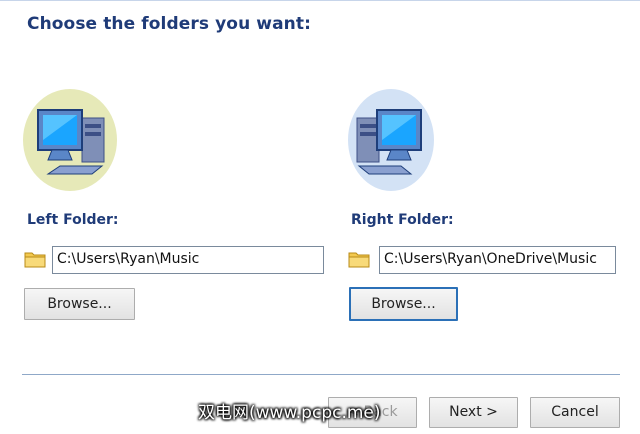 The width and height of the screenshot is (640, 434). What do you see at coordinates (402, 220) in the screenshot?
I see `right-folder-label: Right Folder:` at bounding box center [402, 220].